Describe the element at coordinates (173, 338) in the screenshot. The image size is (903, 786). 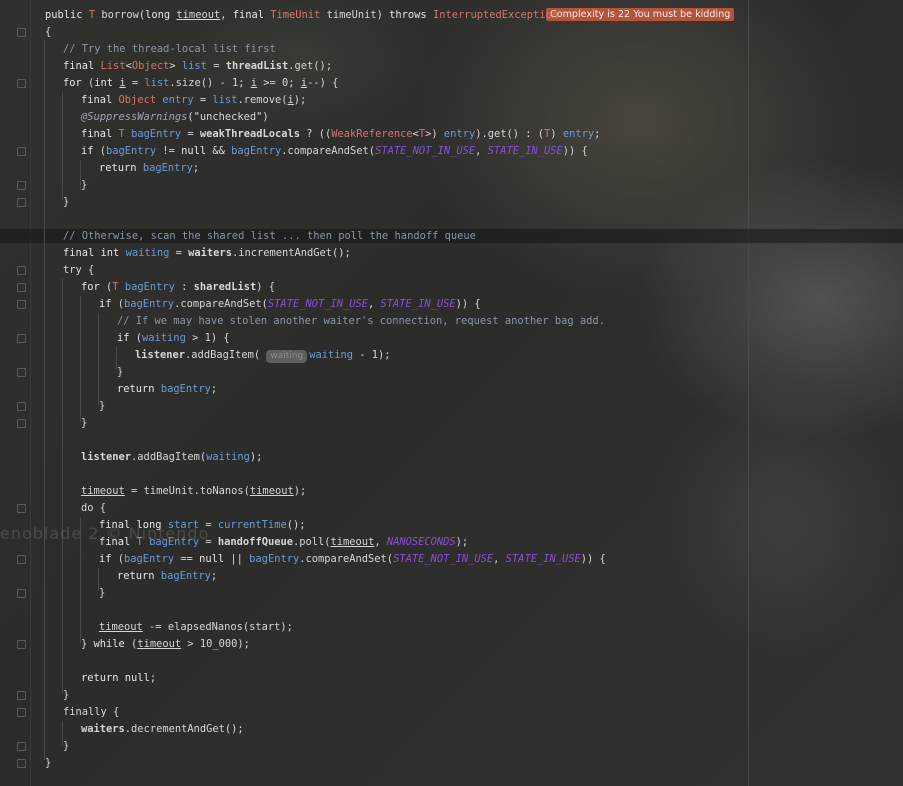
I see `code-line: if (waiting > 1) {` at that location.